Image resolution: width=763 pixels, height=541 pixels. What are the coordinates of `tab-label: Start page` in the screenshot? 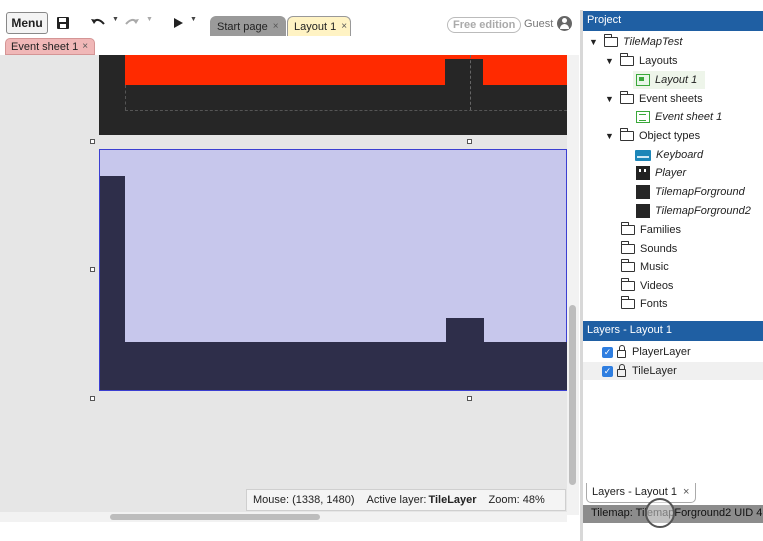 It's located at (242, 26).